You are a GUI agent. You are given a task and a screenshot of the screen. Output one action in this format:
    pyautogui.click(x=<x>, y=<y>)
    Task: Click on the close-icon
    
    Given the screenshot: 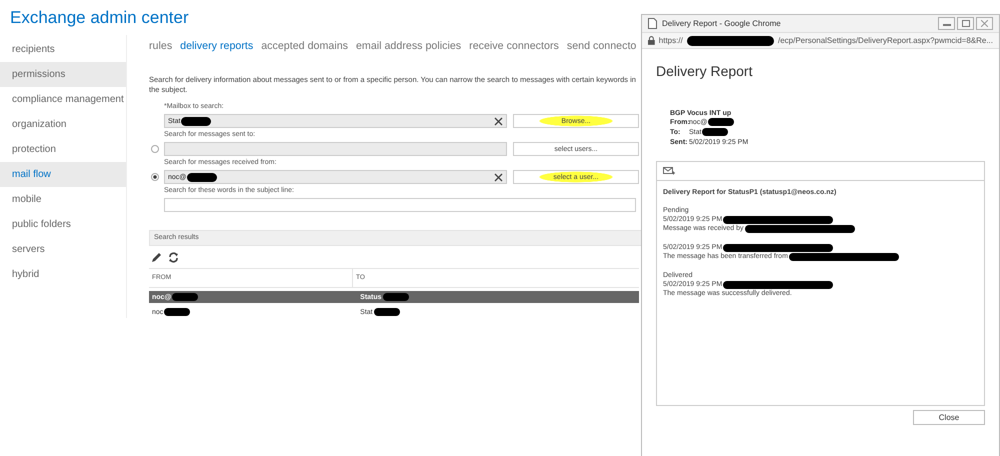 What is the action you would take?
    pyautogui.click(x=984, y=23)
    